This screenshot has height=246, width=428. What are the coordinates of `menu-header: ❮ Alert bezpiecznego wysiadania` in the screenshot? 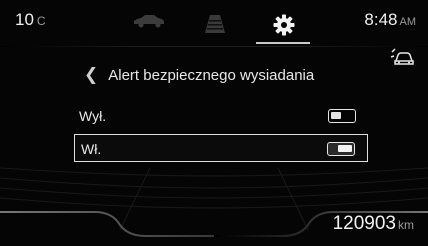 It's located at (199, 75).